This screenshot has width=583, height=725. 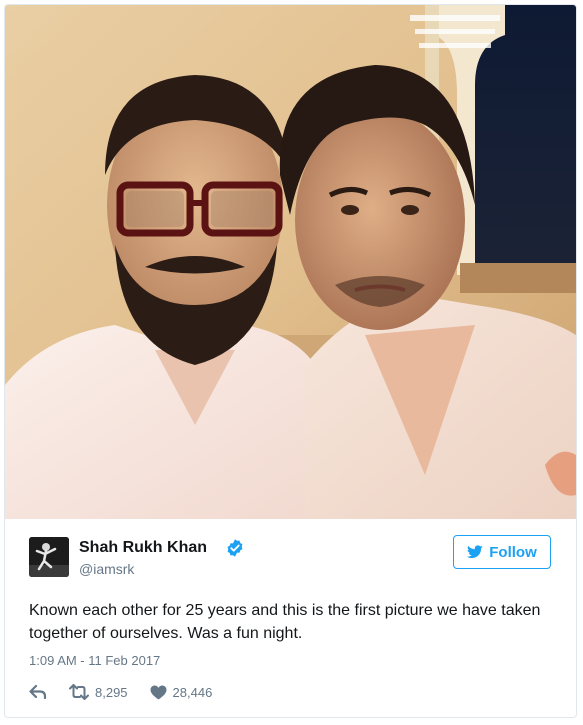 What do you see at coordinates (131, 692) in the screenshot?
I see `tweet-actions: 8,295 28,446` at bounding box center [131, 692].